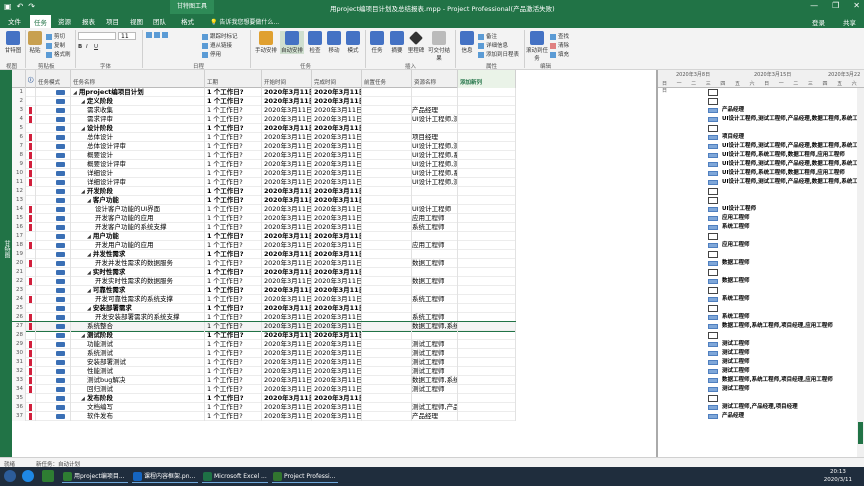  What do you see at coordinates (19, 371) in the screenshot?
I see `row-number: 32` at bounding box center [19, 371].